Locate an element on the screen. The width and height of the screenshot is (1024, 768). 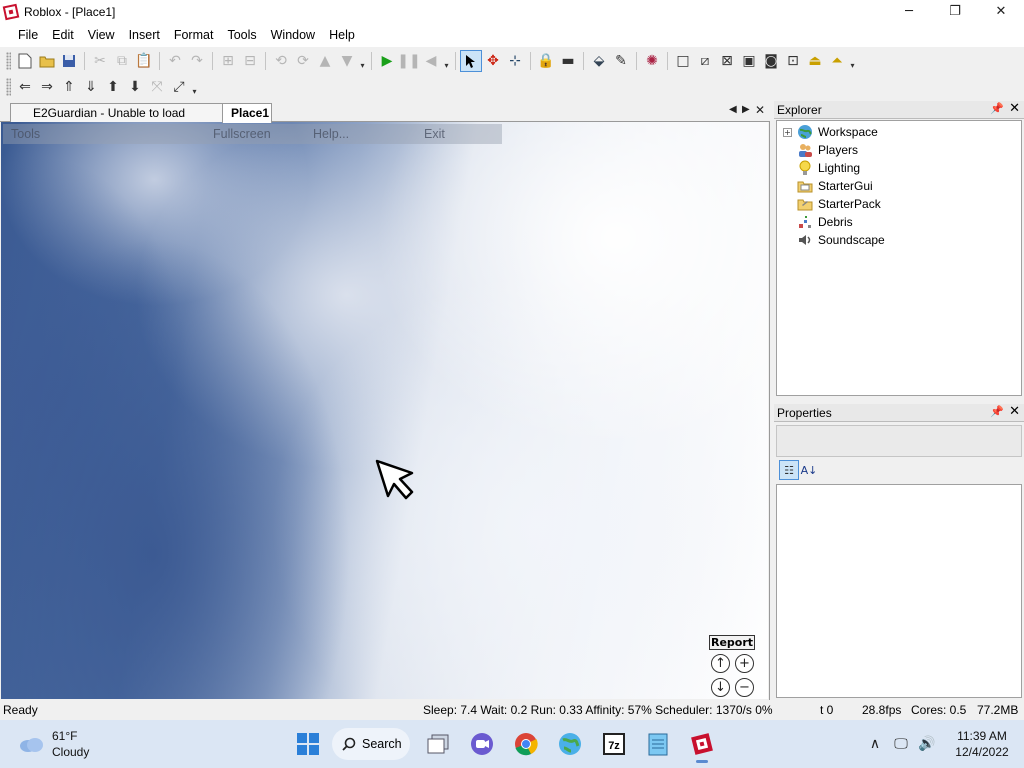
camera-zoom-in-icon: + is located at coordinates (744, 663).